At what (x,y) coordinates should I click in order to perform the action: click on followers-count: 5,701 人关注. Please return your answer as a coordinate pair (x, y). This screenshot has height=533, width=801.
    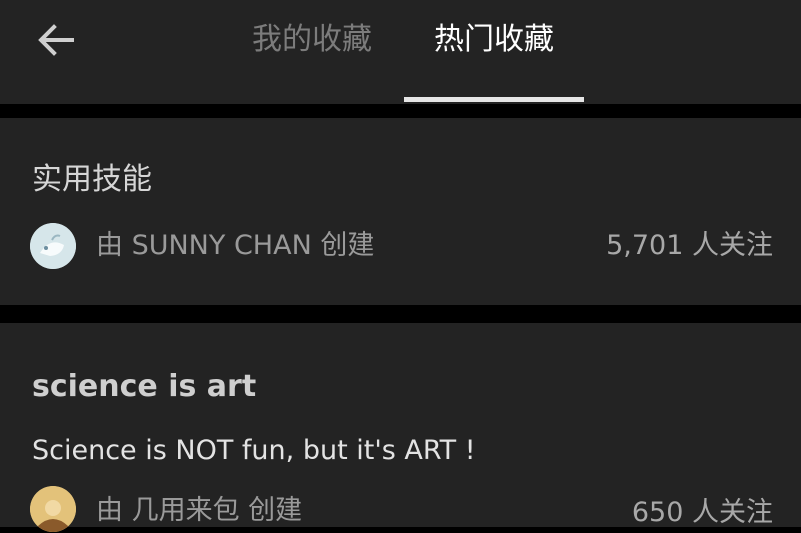
    Looking at the image, I should click on (689, 245).